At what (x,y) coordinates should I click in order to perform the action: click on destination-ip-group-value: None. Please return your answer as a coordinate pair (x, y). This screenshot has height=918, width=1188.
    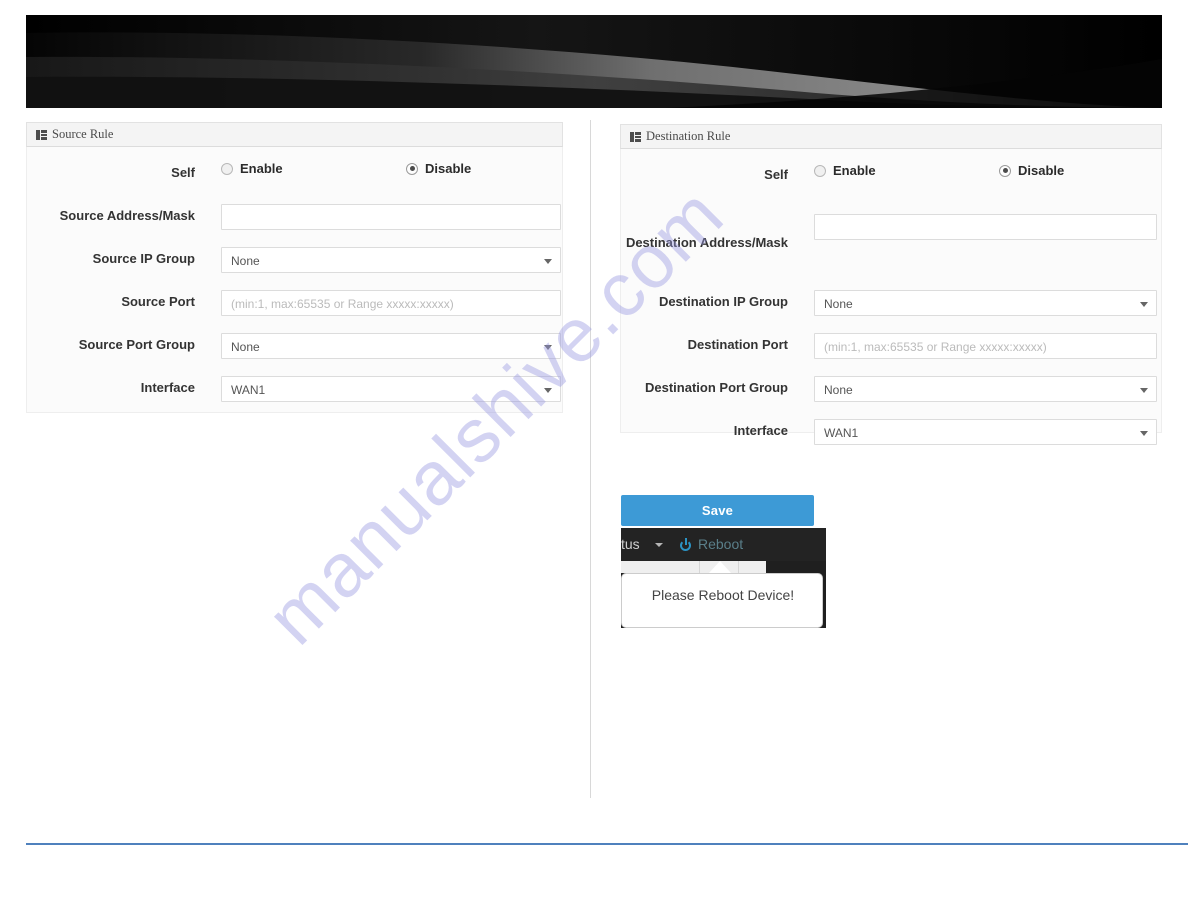
    Looking at the image, I should click on (838, 304).